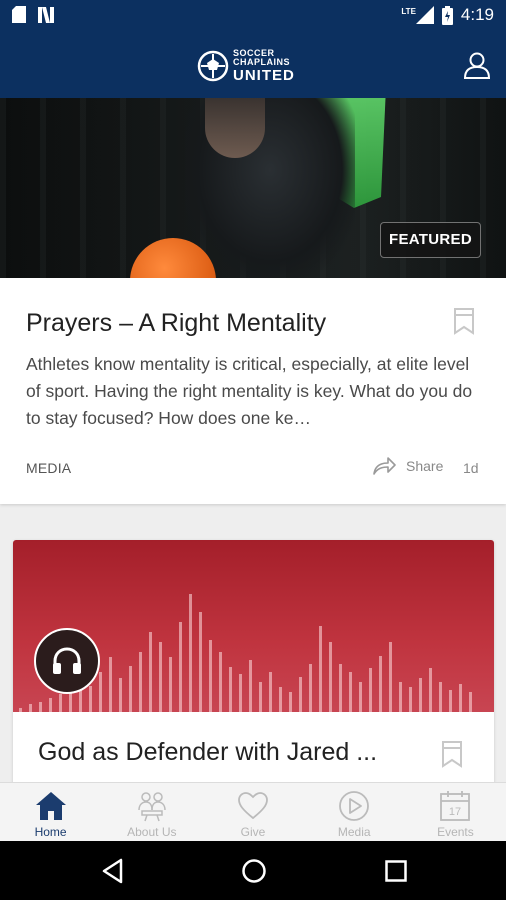 The width and height of the screenshot is (506, 900). I want to click on signal-icon, so click(424, 15).